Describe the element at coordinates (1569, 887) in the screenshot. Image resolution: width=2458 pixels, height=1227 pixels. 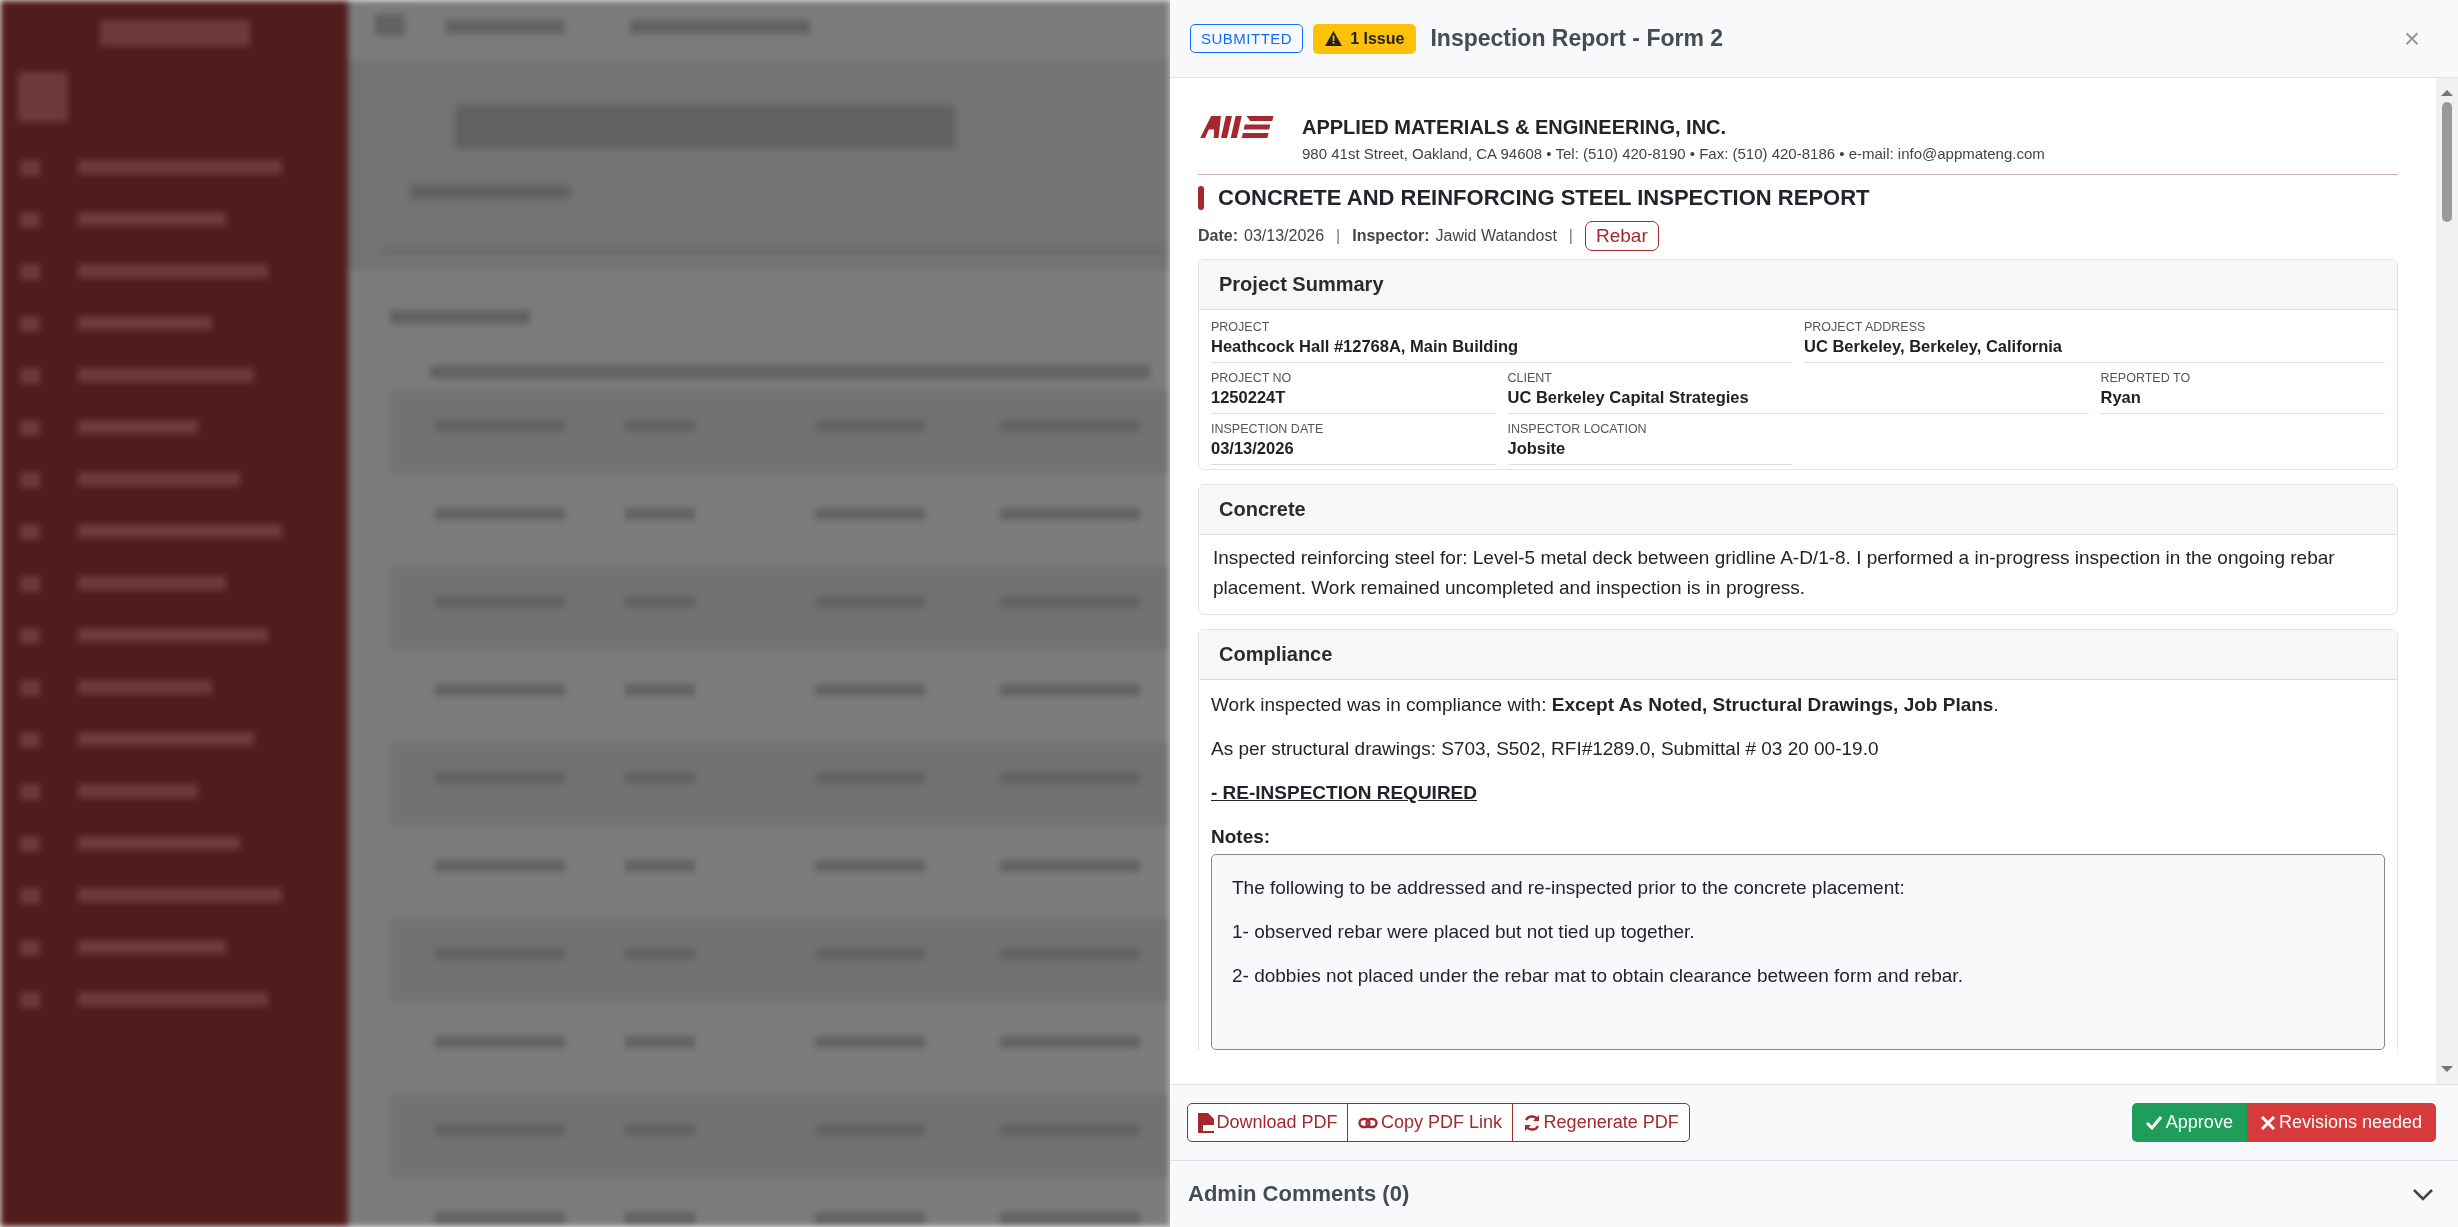
I see `note-text: The following to be addressed and re-inspected prior to the concrete placement:` at that location.